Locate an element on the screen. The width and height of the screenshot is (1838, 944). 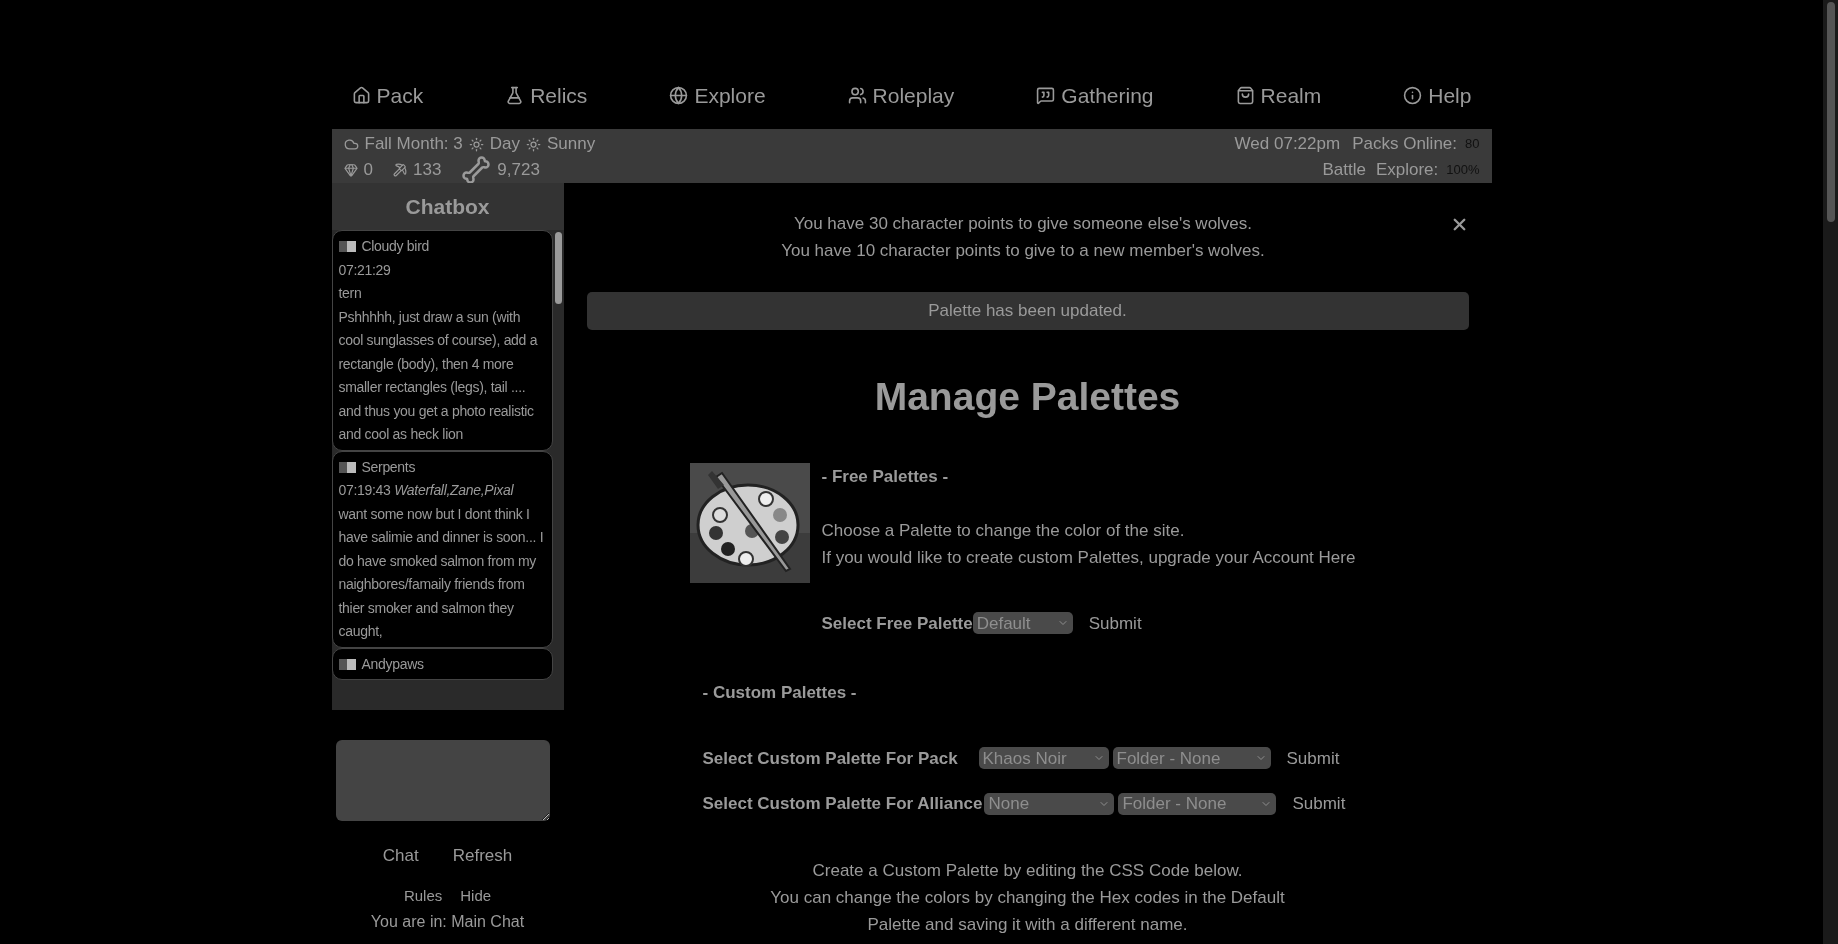
info-text: If you would like to create custom Palettes, upgrade your Account Here is located at coordinates (1088, 557).